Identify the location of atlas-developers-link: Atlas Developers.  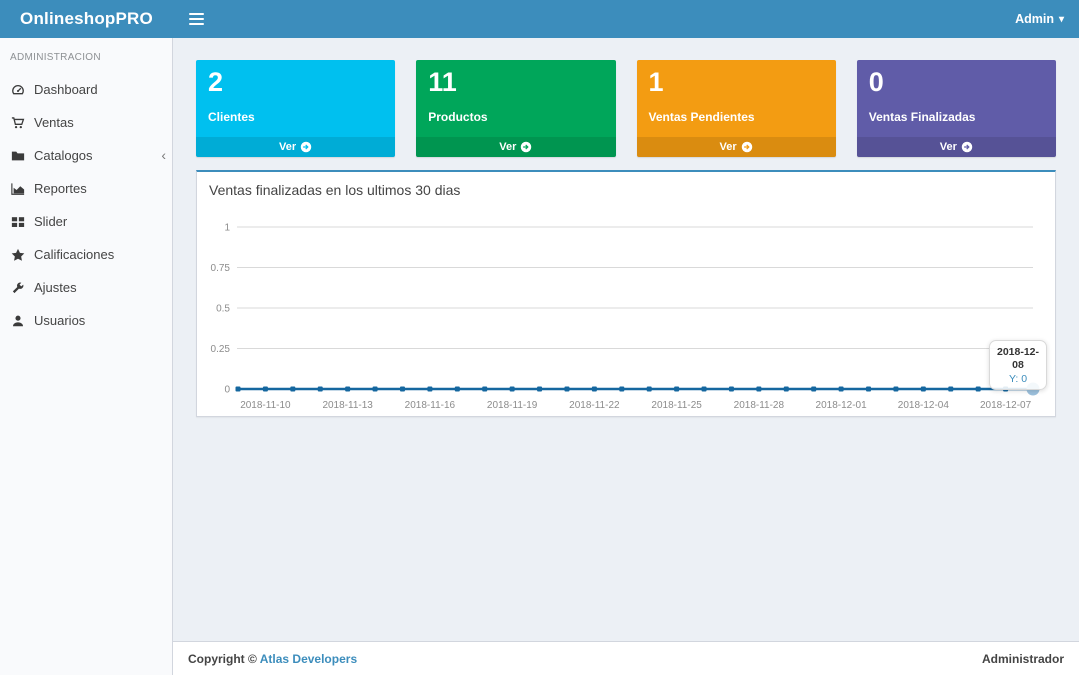
(308, 659).